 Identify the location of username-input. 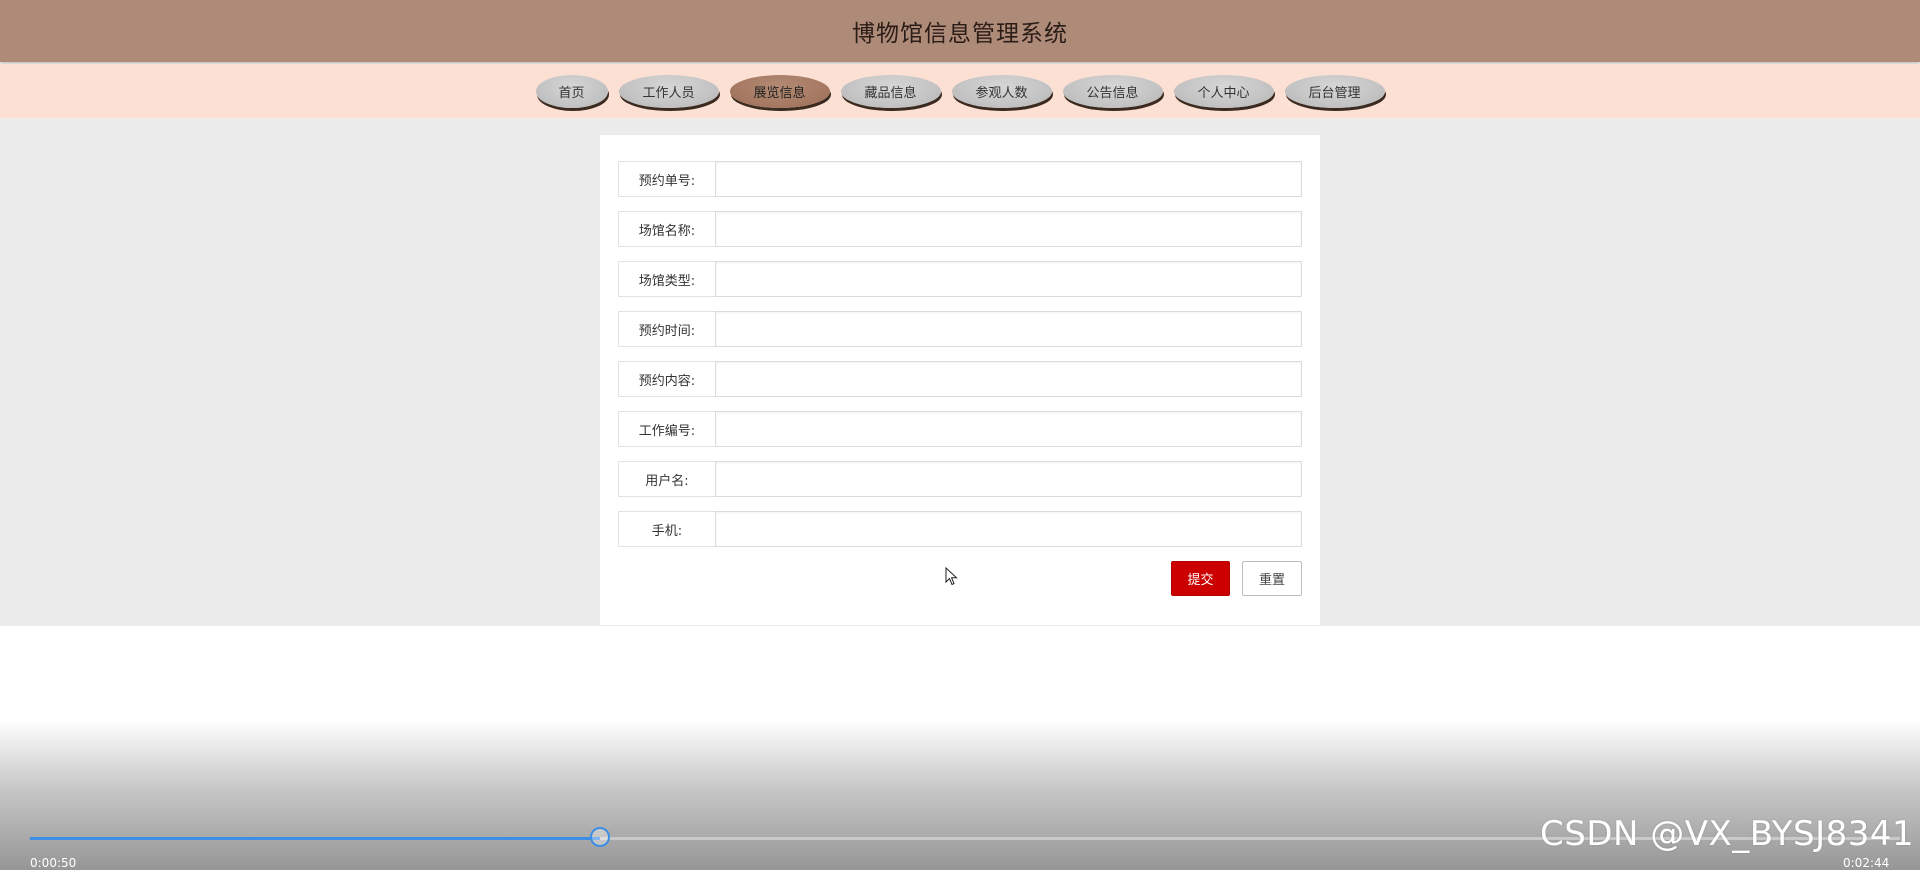
(1008, 479).